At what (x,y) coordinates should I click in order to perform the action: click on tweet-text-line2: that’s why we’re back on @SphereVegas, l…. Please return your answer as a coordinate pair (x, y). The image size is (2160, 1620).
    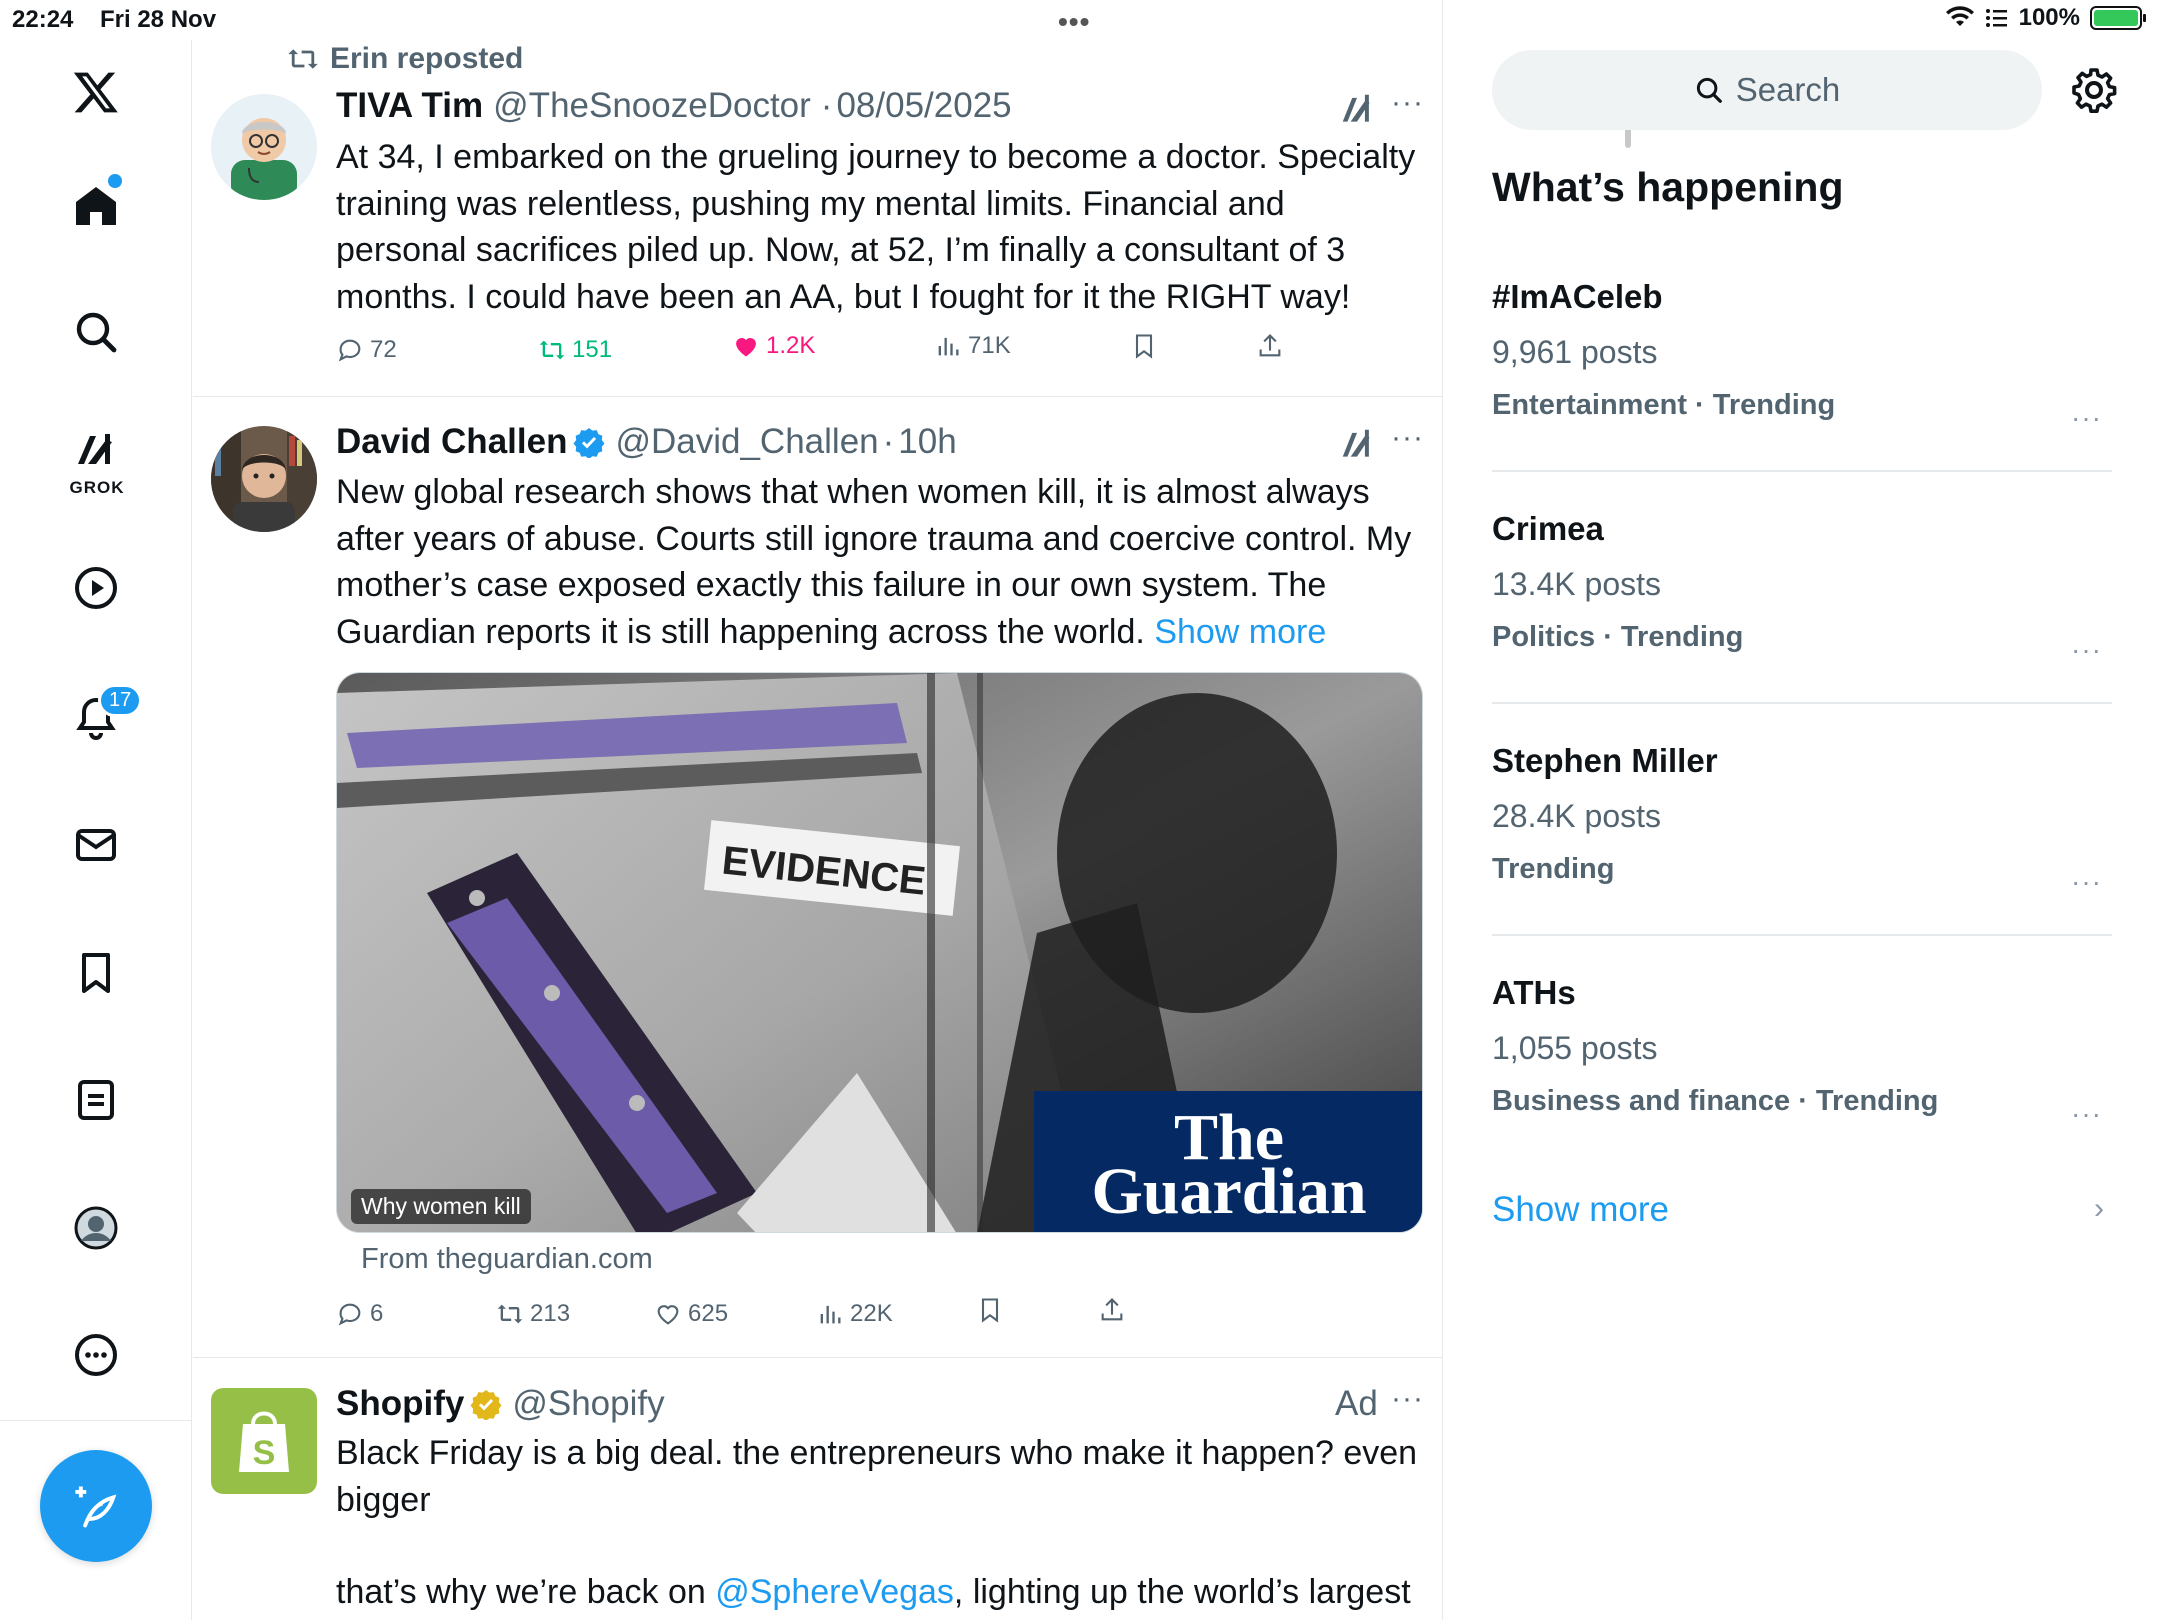
    Looking at the image, I should click on (878, 1592).